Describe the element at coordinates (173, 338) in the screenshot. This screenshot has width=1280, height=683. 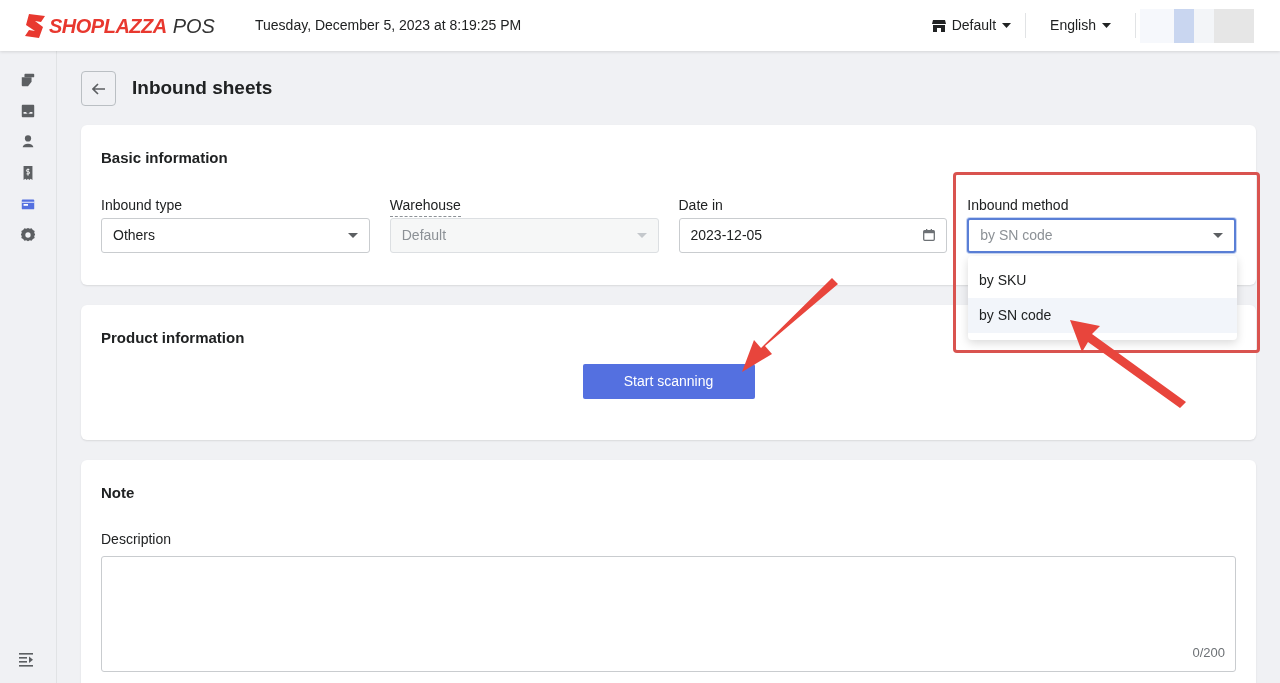
I see `card-title: Product information` at that location.